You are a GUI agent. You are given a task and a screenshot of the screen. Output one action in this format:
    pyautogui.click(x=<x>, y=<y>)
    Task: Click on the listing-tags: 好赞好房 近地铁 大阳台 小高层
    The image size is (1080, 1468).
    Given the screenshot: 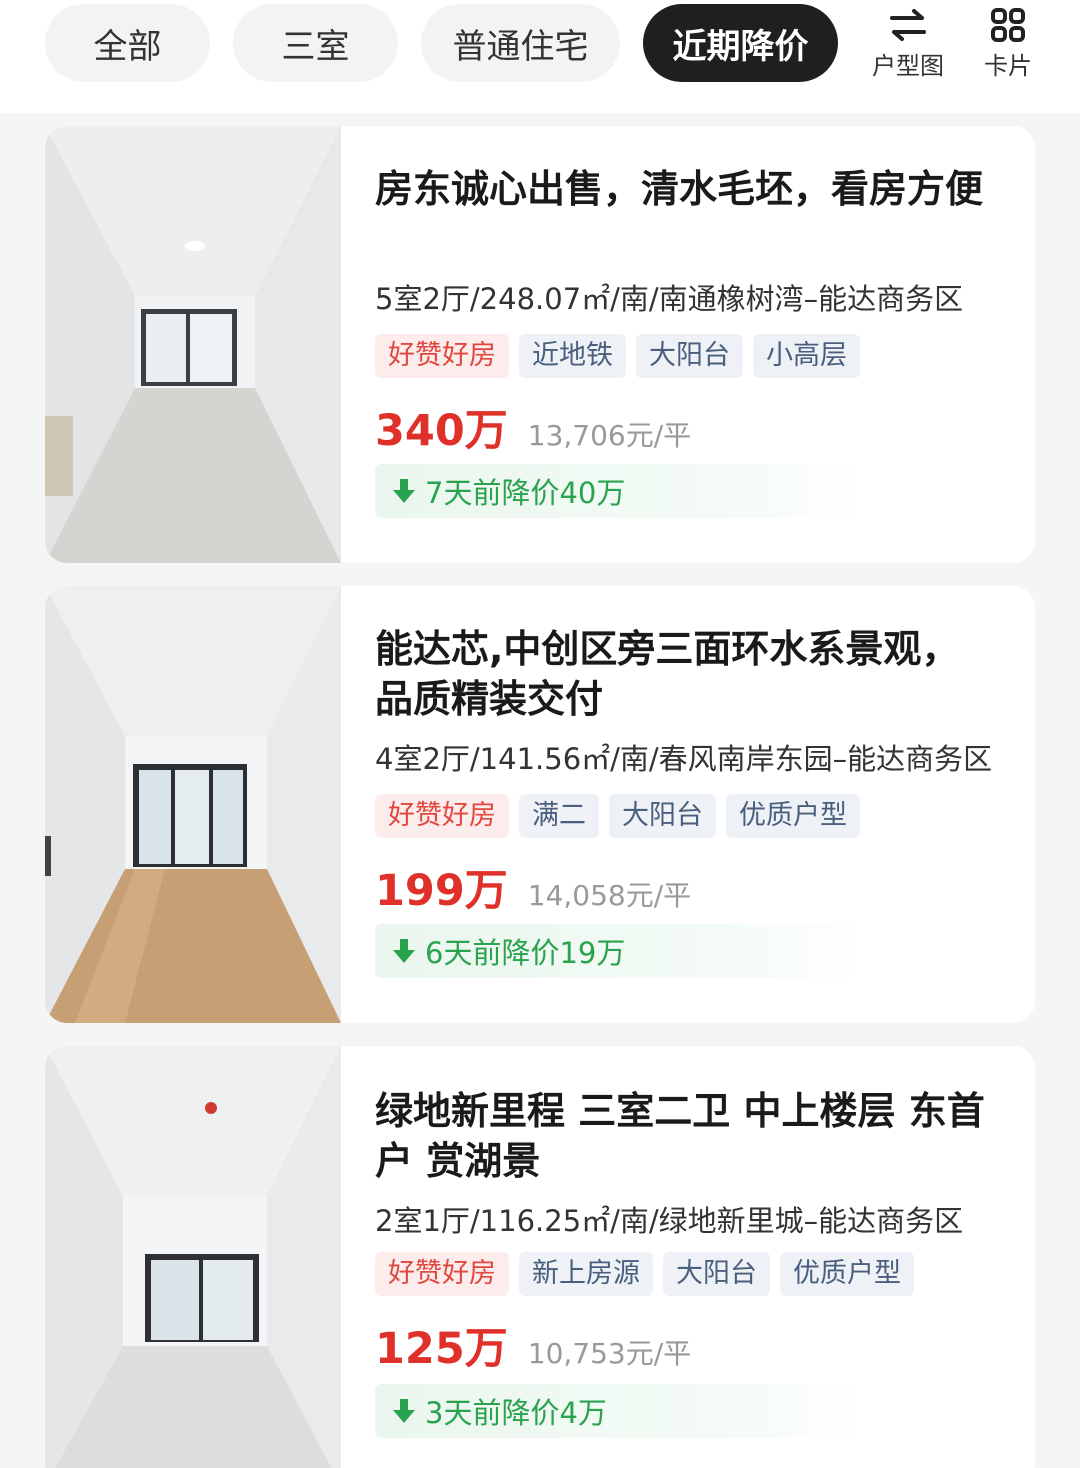 What is the action you would take?
    pyautogui.click(x=617, y=356)
    